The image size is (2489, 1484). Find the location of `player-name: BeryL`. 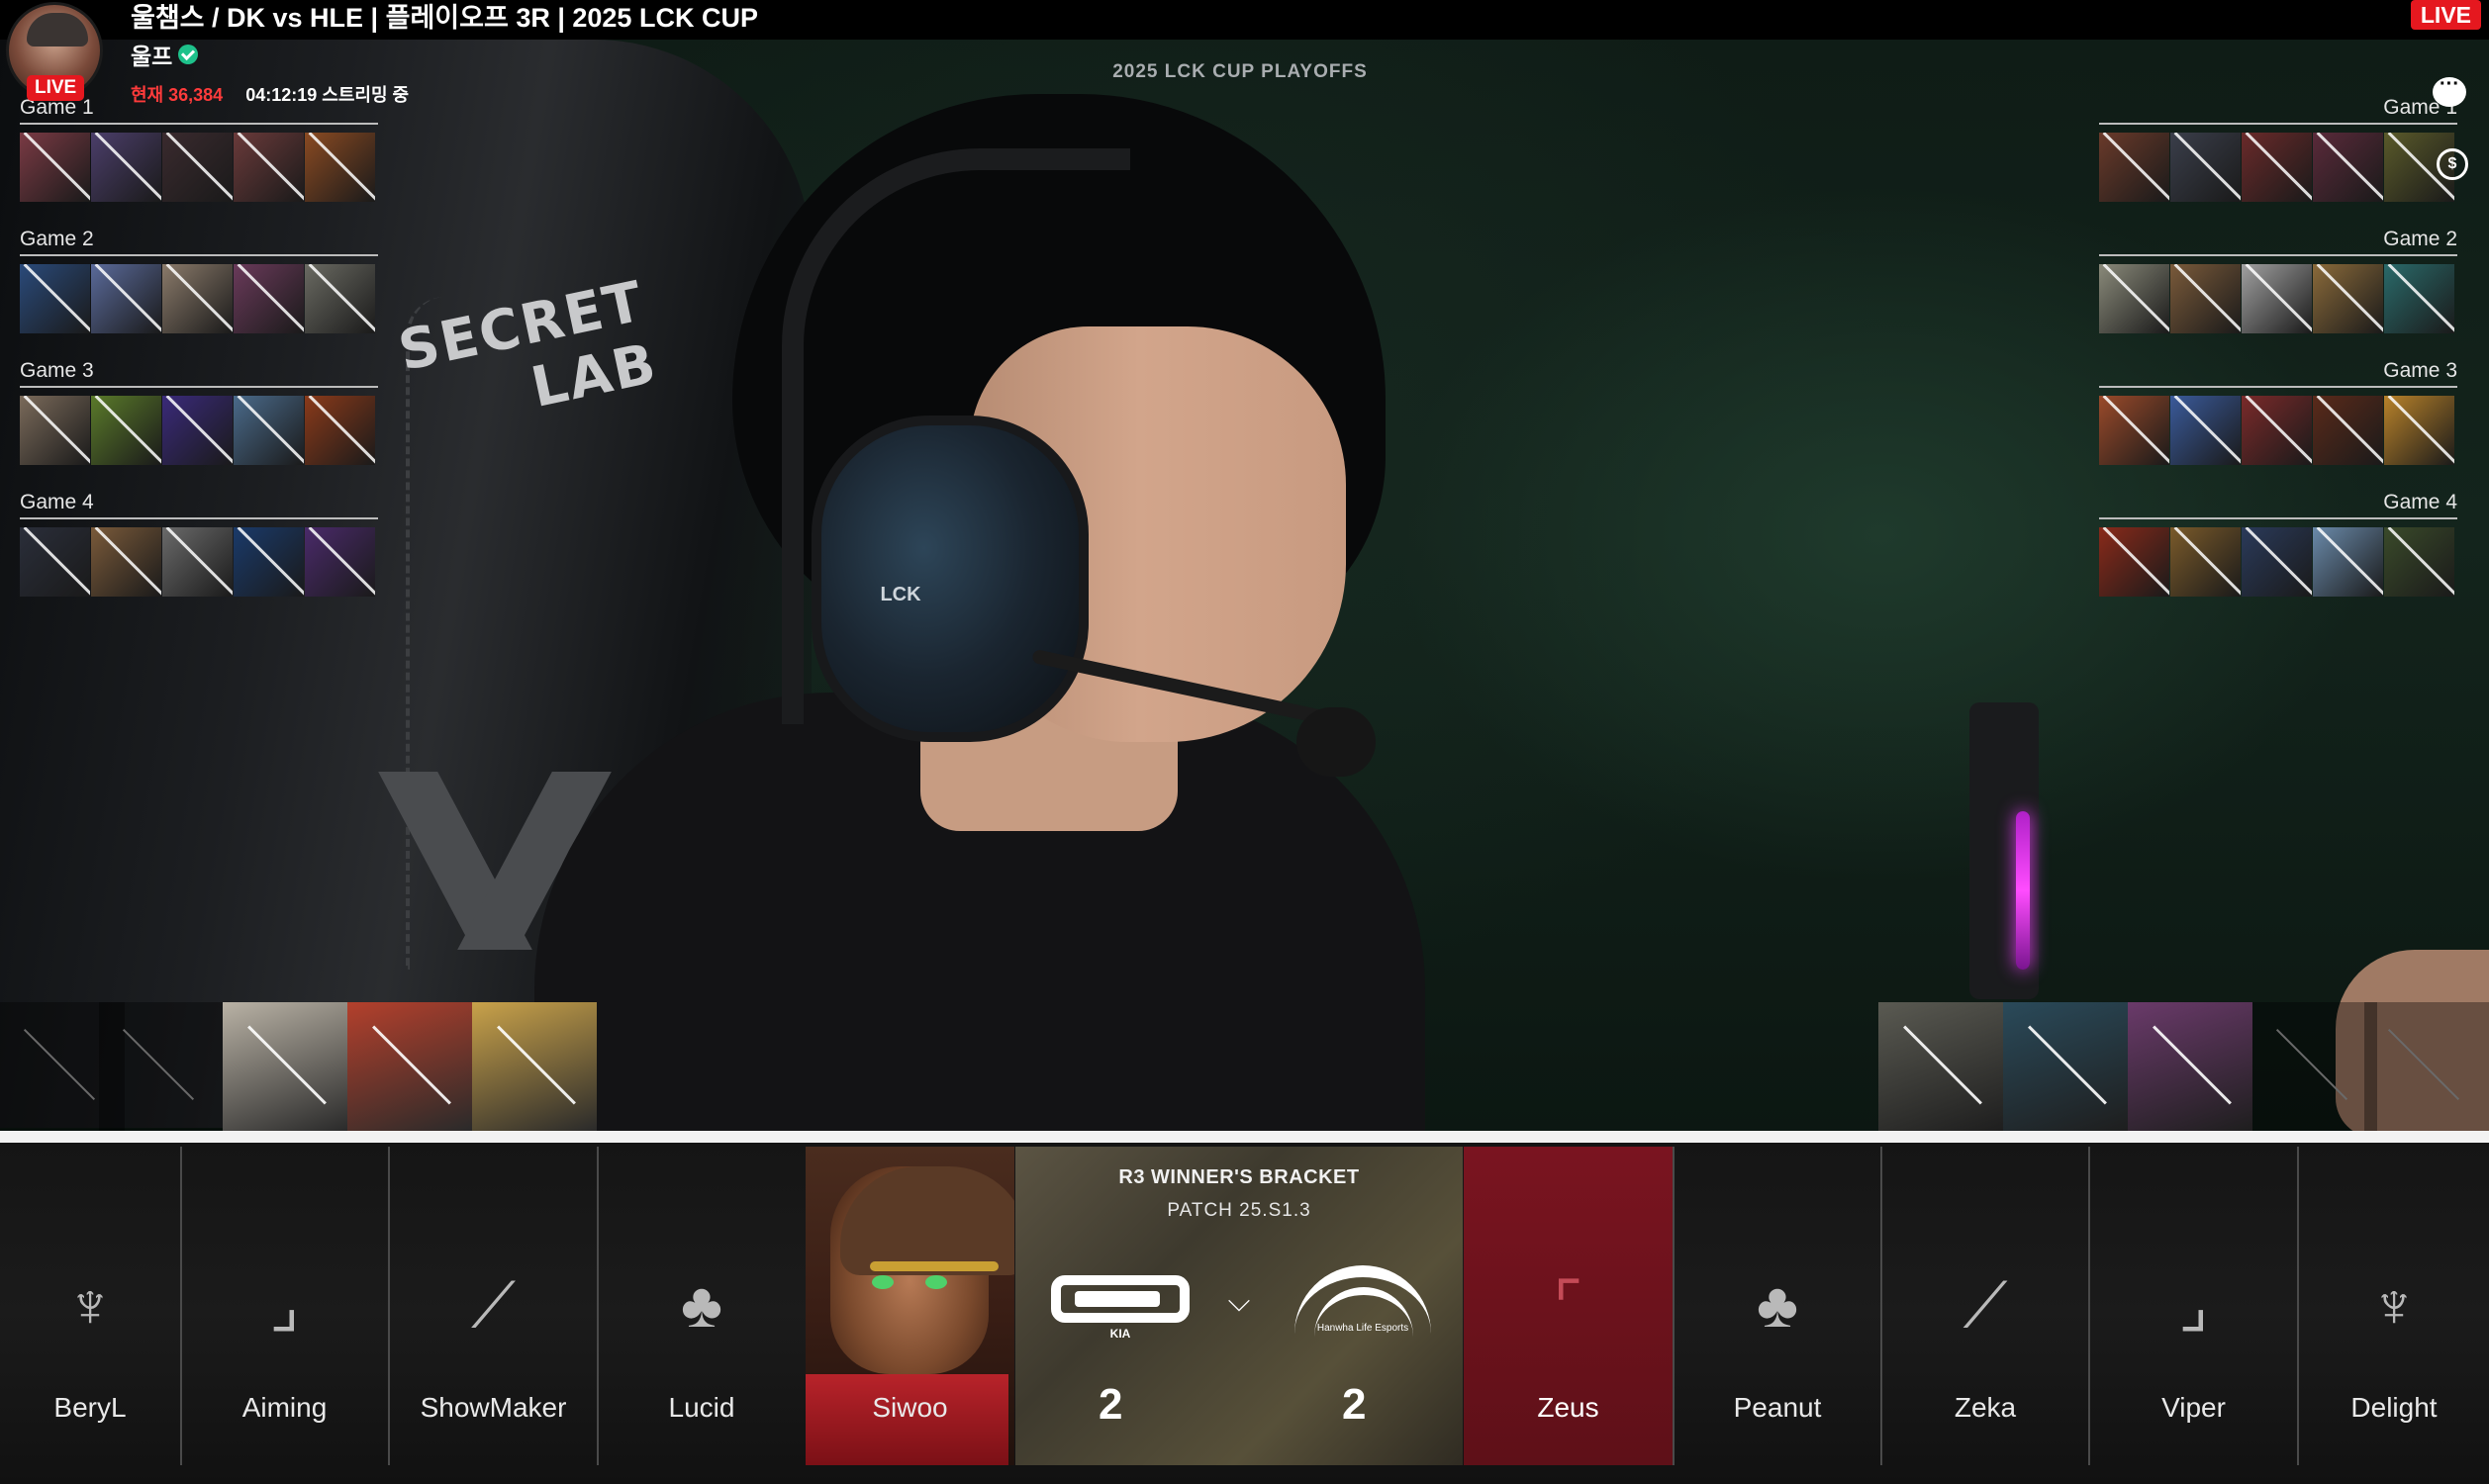

player-name: BeryL is located at coordinates (90, 1407).